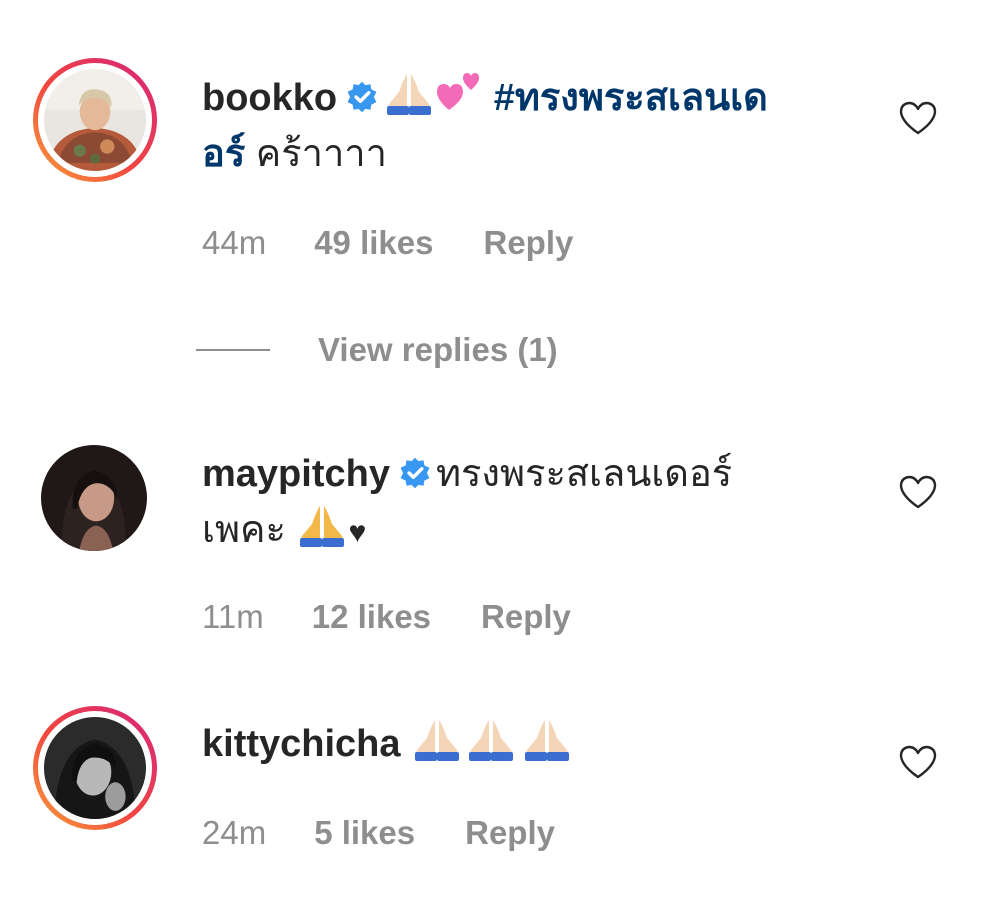 The image size is (1000, 905). I want to click on comment-body: คร้าาาา, so click(316, 154).